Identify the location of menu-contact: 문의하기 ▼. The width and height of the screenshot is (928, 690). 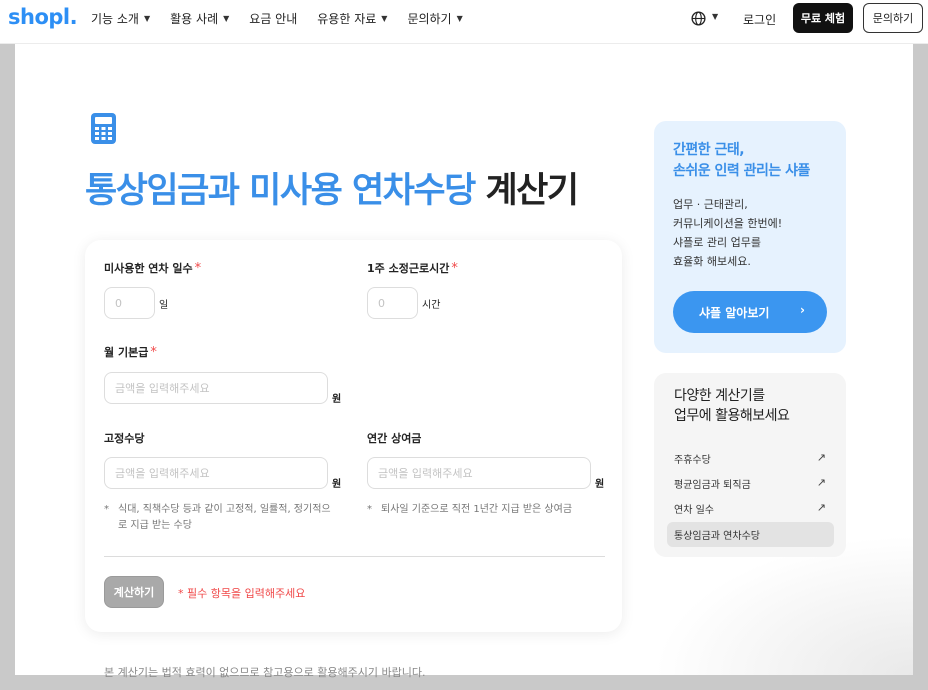
(434, 18).